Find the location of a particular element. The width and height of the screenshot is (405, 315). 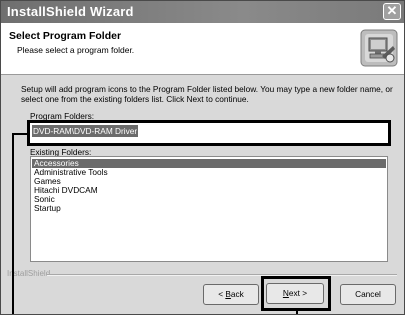

list-item: Administrative Tools is located at coordinates (209, 172).